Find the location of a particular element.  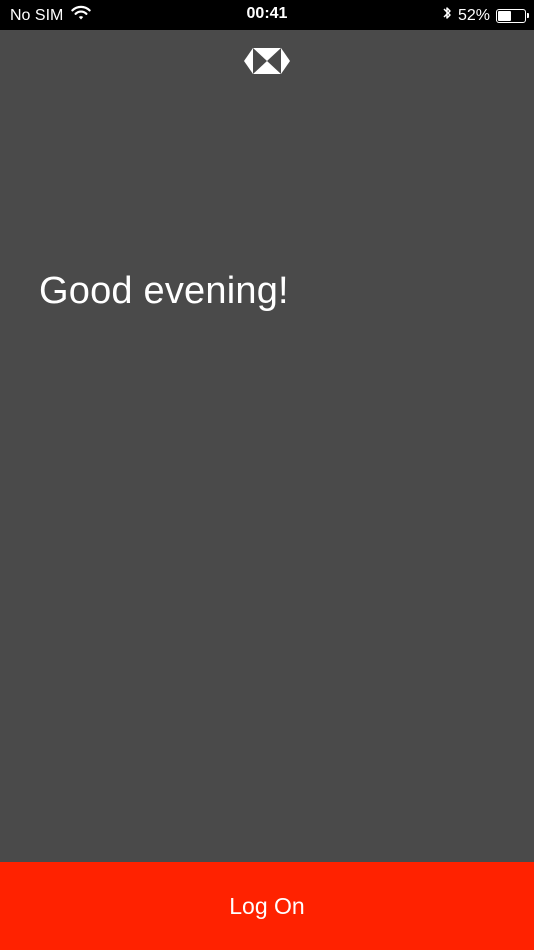

hexagon-logo is located at coordinates (267, 61).